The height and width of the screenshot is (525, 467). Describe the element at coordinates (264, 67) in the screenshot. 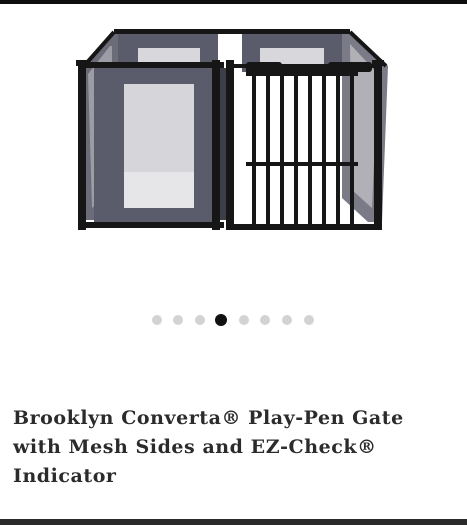

I see `gate-handle` at that location.